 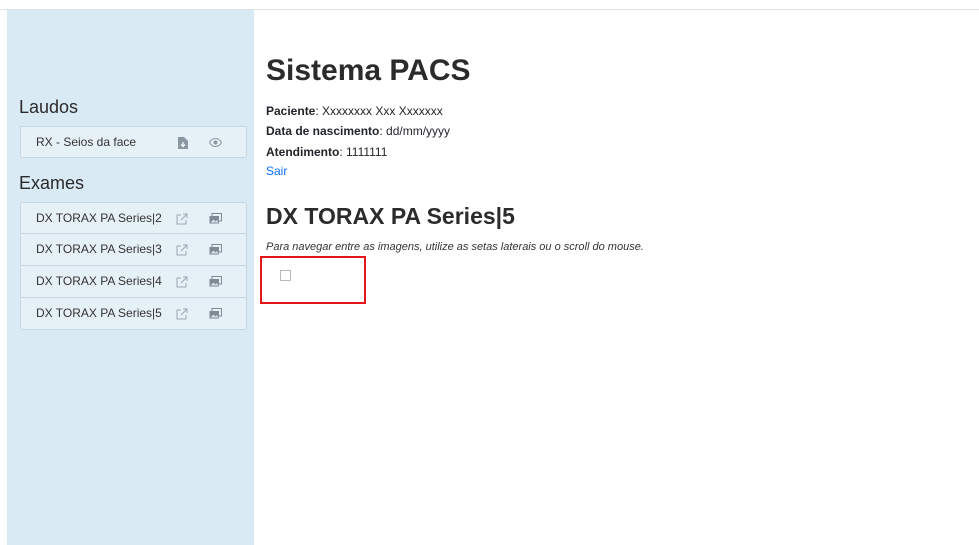 What do you see at coordinates (183, 142) in the screenshot?
I see `file-download-icon` at bounding box center [183, 142].